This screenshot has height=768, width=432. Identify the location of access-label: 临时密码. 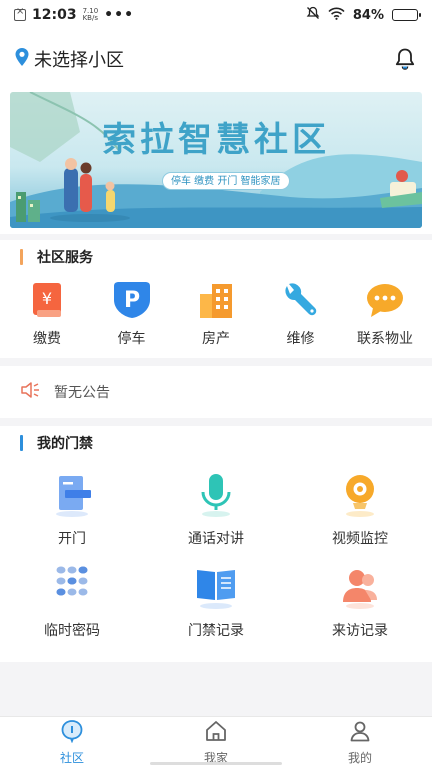
(72, 631).